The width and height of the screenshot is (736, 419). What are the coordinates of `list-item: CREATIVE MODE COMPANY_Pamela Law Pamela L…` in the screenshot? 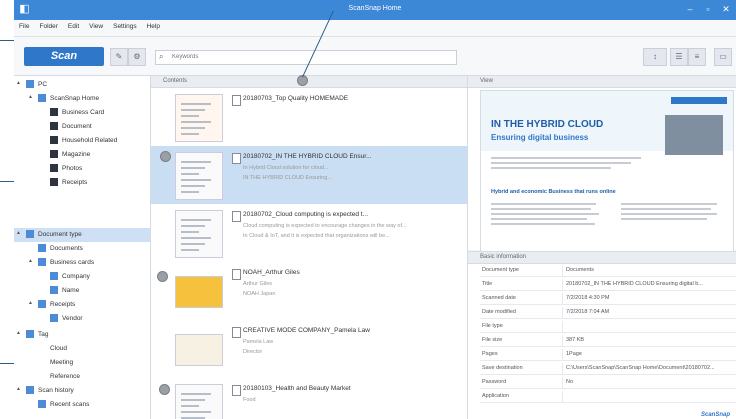 It's located at (309, 349).